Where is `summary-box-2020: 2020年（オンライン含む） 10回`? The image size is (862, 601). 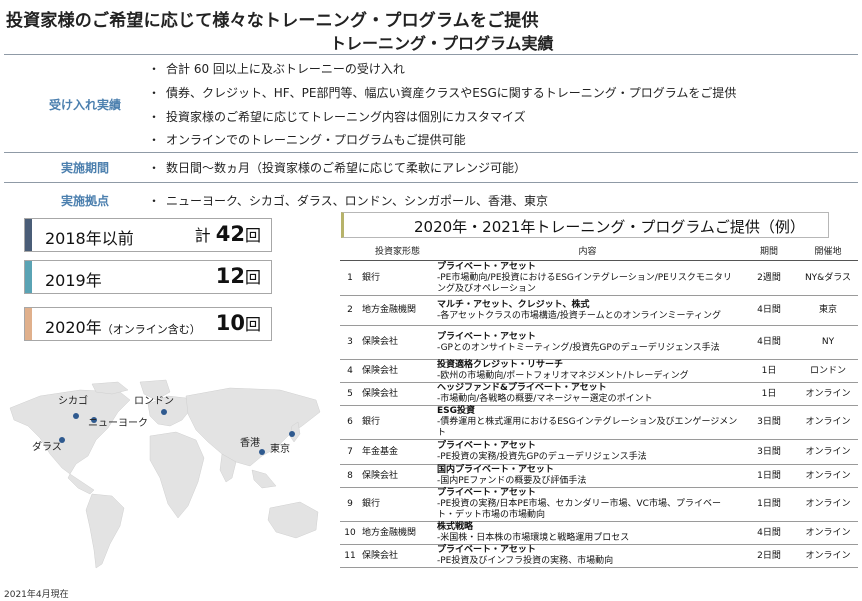
summary-box-2020: 2020年（オンライン含む） 10回 is located at coordinates (148, 324).